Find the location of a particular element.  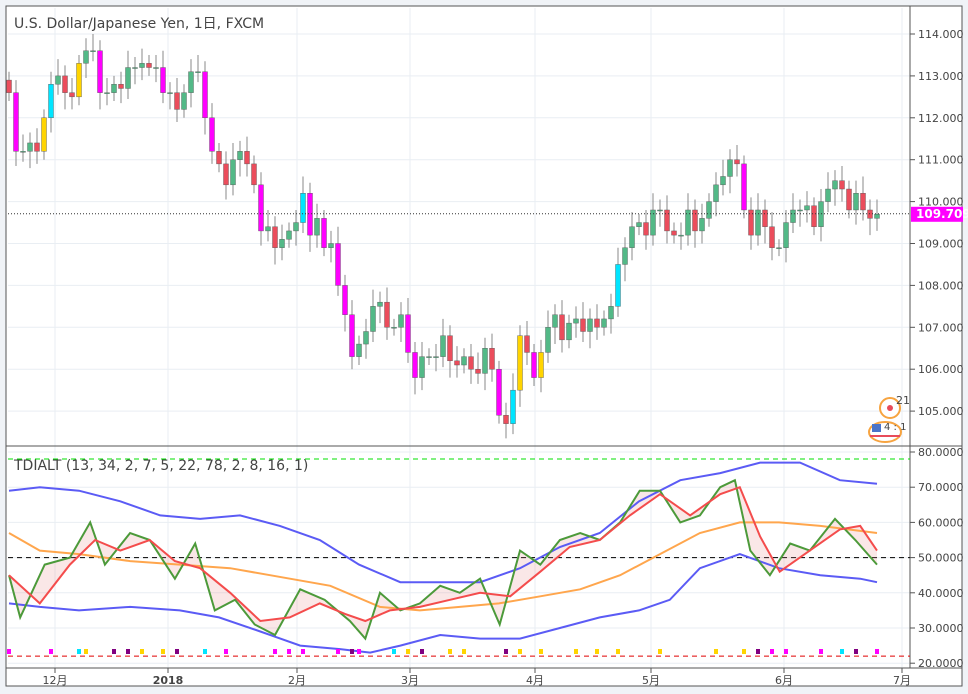

last-price-text: 109.709 is located at coordinates (942, 214).